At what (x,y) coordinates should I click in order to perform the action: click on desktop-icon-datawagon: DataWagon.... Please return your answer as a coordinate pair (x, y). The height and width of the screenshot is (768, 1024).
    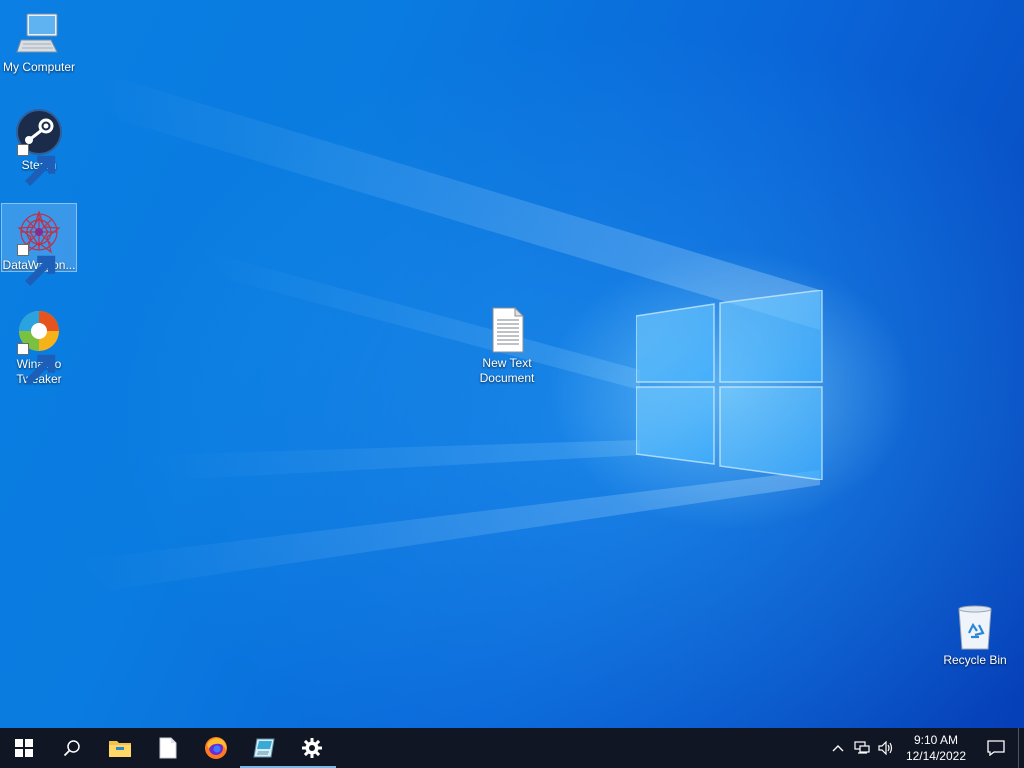
    Looking at the image, I should click on (39, 244).